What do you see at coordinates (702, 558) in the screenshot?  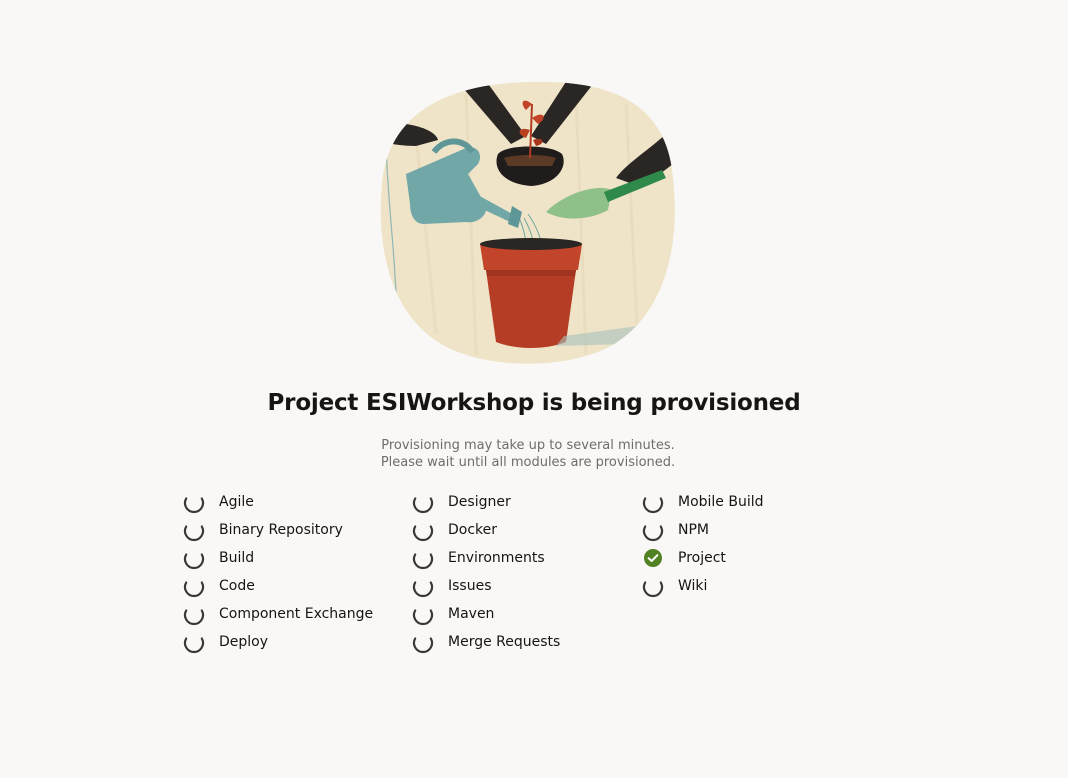 I see `module-label: Project` at bounding box center [702, 558].